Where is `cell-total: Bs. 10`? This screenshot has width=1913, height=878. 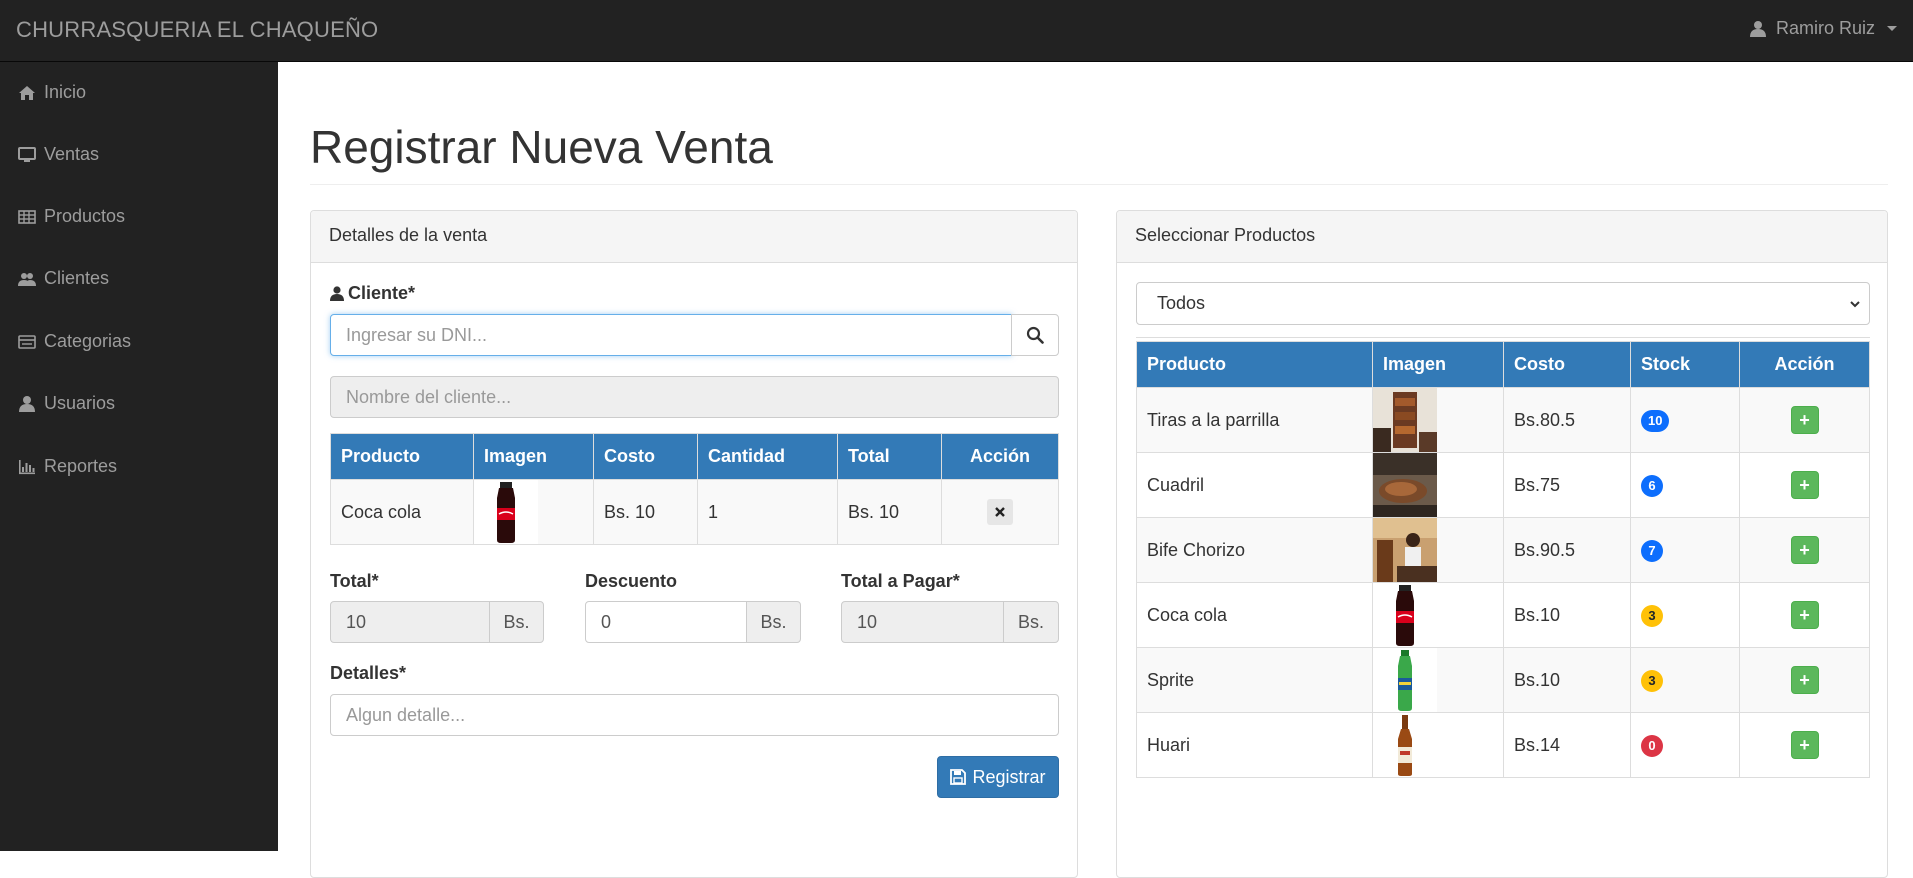 cell-total: Bs. 10 is located at coordinates (890, 512).